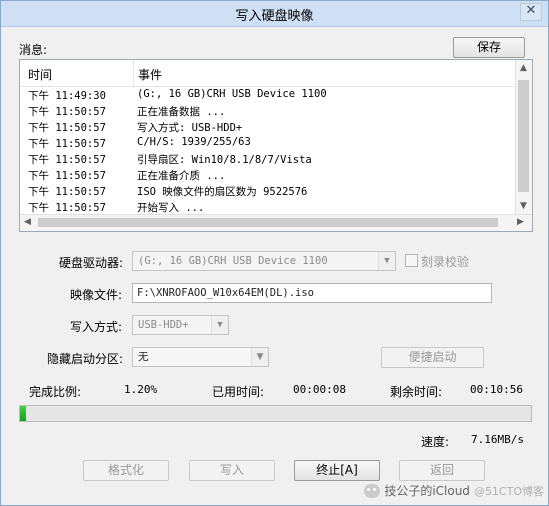 The image size is (549, 506). Describe the element at coordinates (232, 94) in the screenshot. I see `log-event: (G:, 16 GB)CRH USB Device 1100` at that location.